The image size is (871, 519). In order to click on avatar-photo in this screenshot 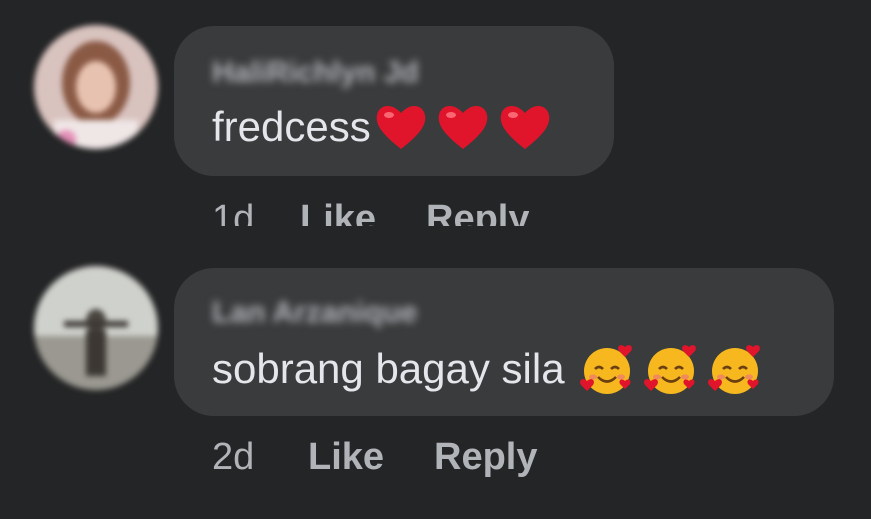, I will do `click(96, 328)`.